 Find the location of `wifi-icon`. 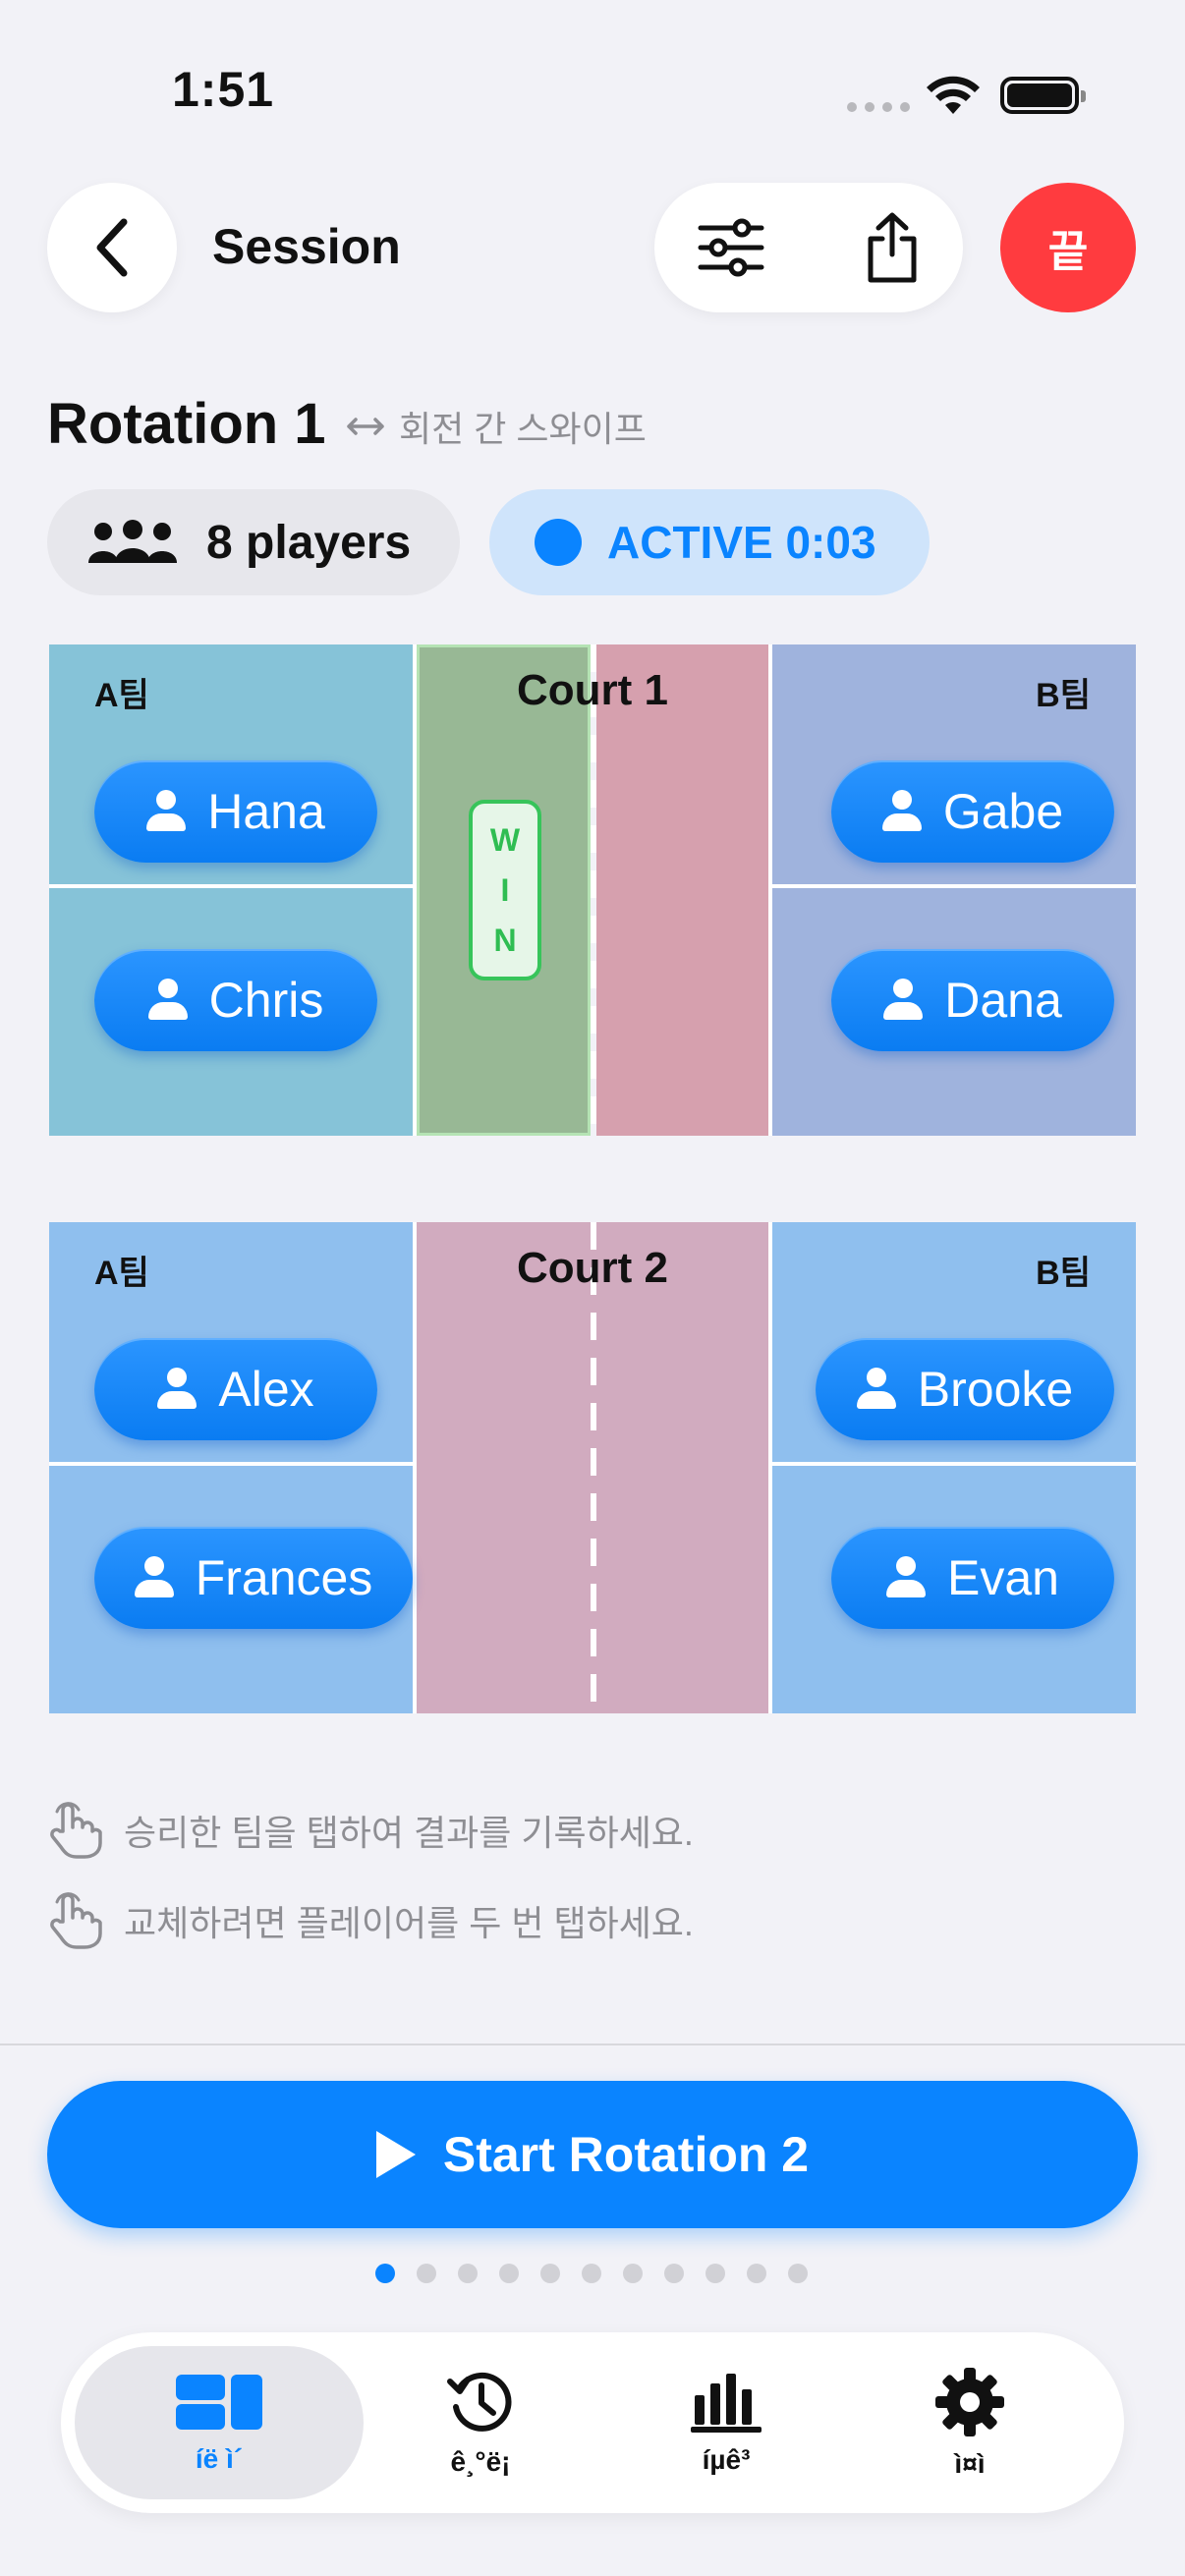

wifi-icon is located at coordinates (954, 95).